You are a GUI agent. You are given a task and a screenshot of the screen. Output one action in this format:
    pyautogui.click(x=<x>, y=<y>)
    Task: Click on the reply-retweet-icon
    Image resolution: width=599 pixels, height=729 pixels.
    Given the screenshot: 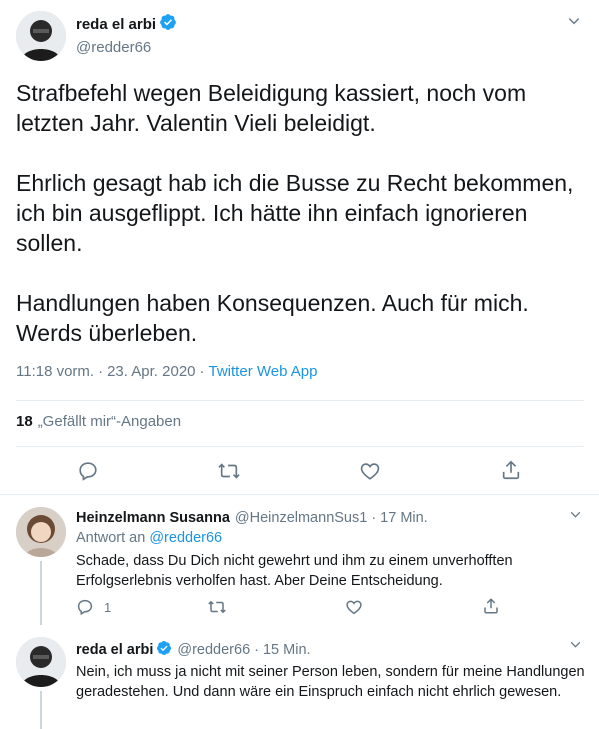 What is the action you would take?
    pyautogui.click(x=217, y=609)
    